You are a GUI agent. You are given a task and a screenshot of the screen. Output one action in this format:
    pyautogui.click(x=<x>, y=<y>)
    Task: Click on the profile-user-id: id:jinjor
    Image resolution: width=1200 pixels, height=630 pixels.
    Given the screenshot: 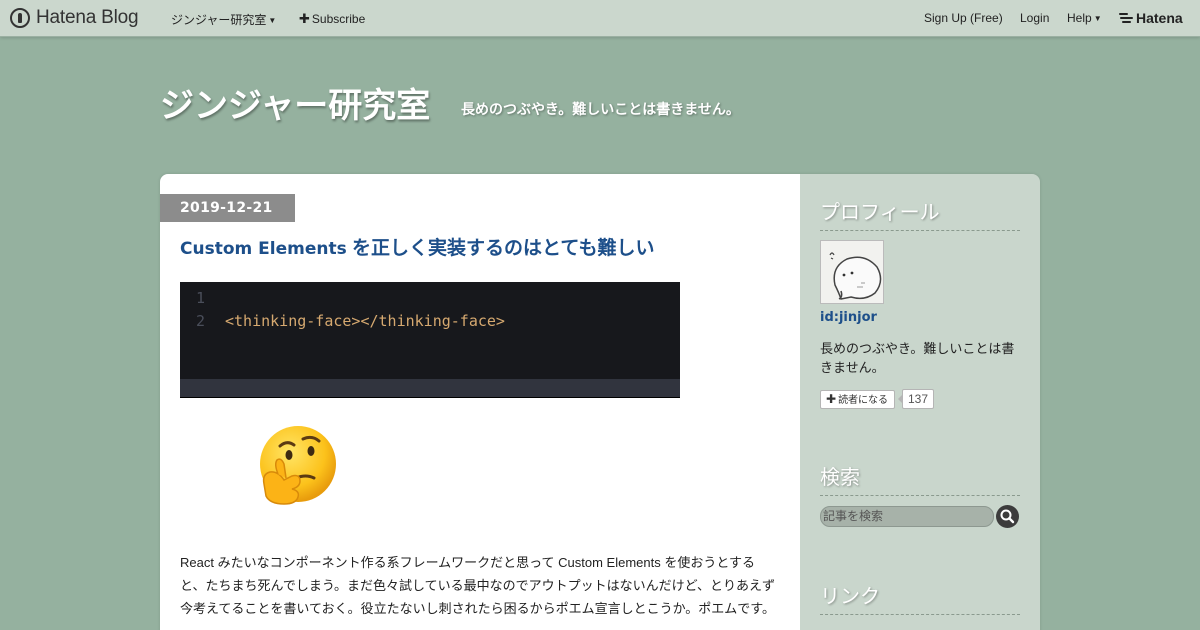 What is the action you would take?
    pyautogui.click(x=848, y=317)
    